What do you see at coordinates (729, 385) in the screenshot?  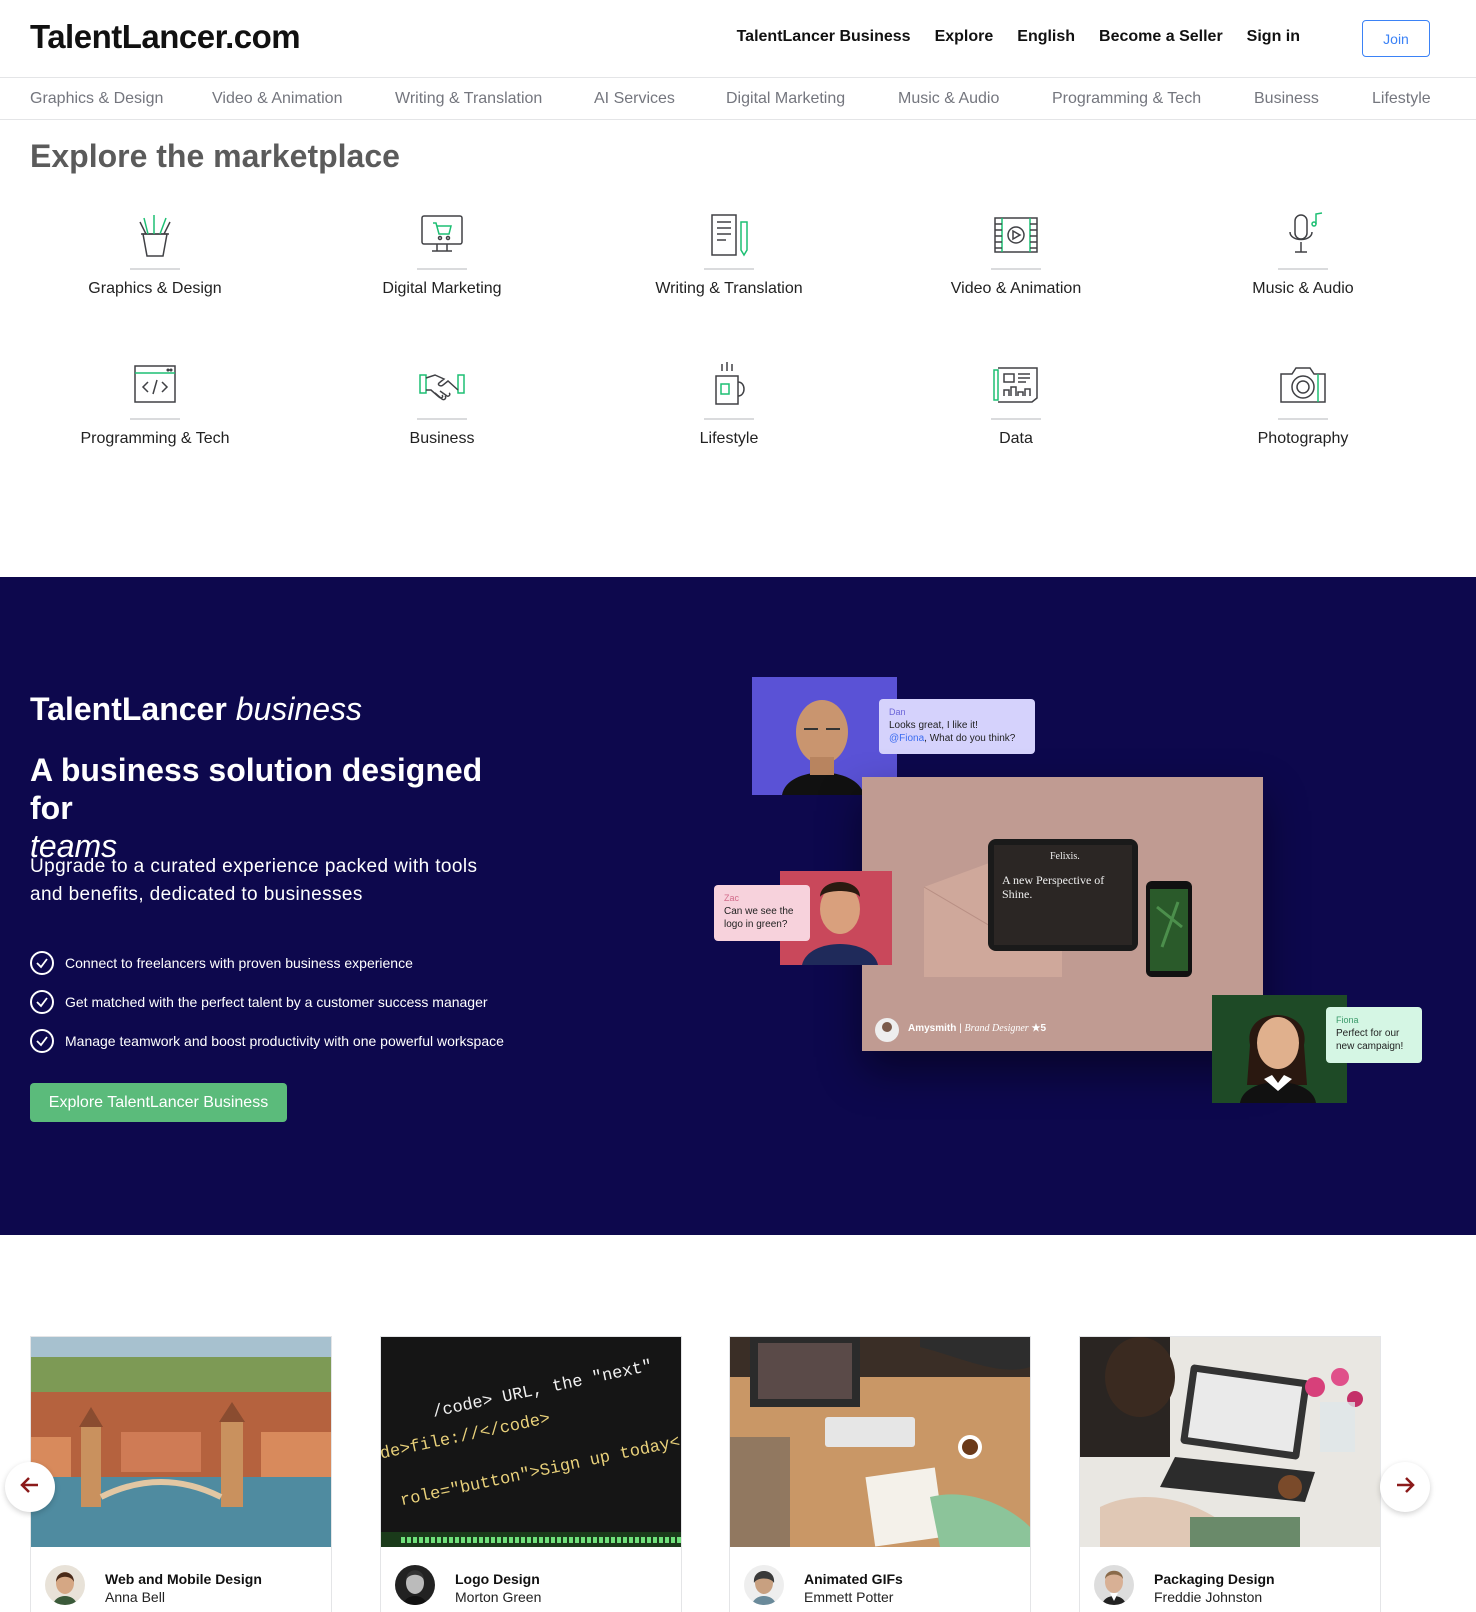 I see `coffee-mug-icon` at bounding box center [729, 385].